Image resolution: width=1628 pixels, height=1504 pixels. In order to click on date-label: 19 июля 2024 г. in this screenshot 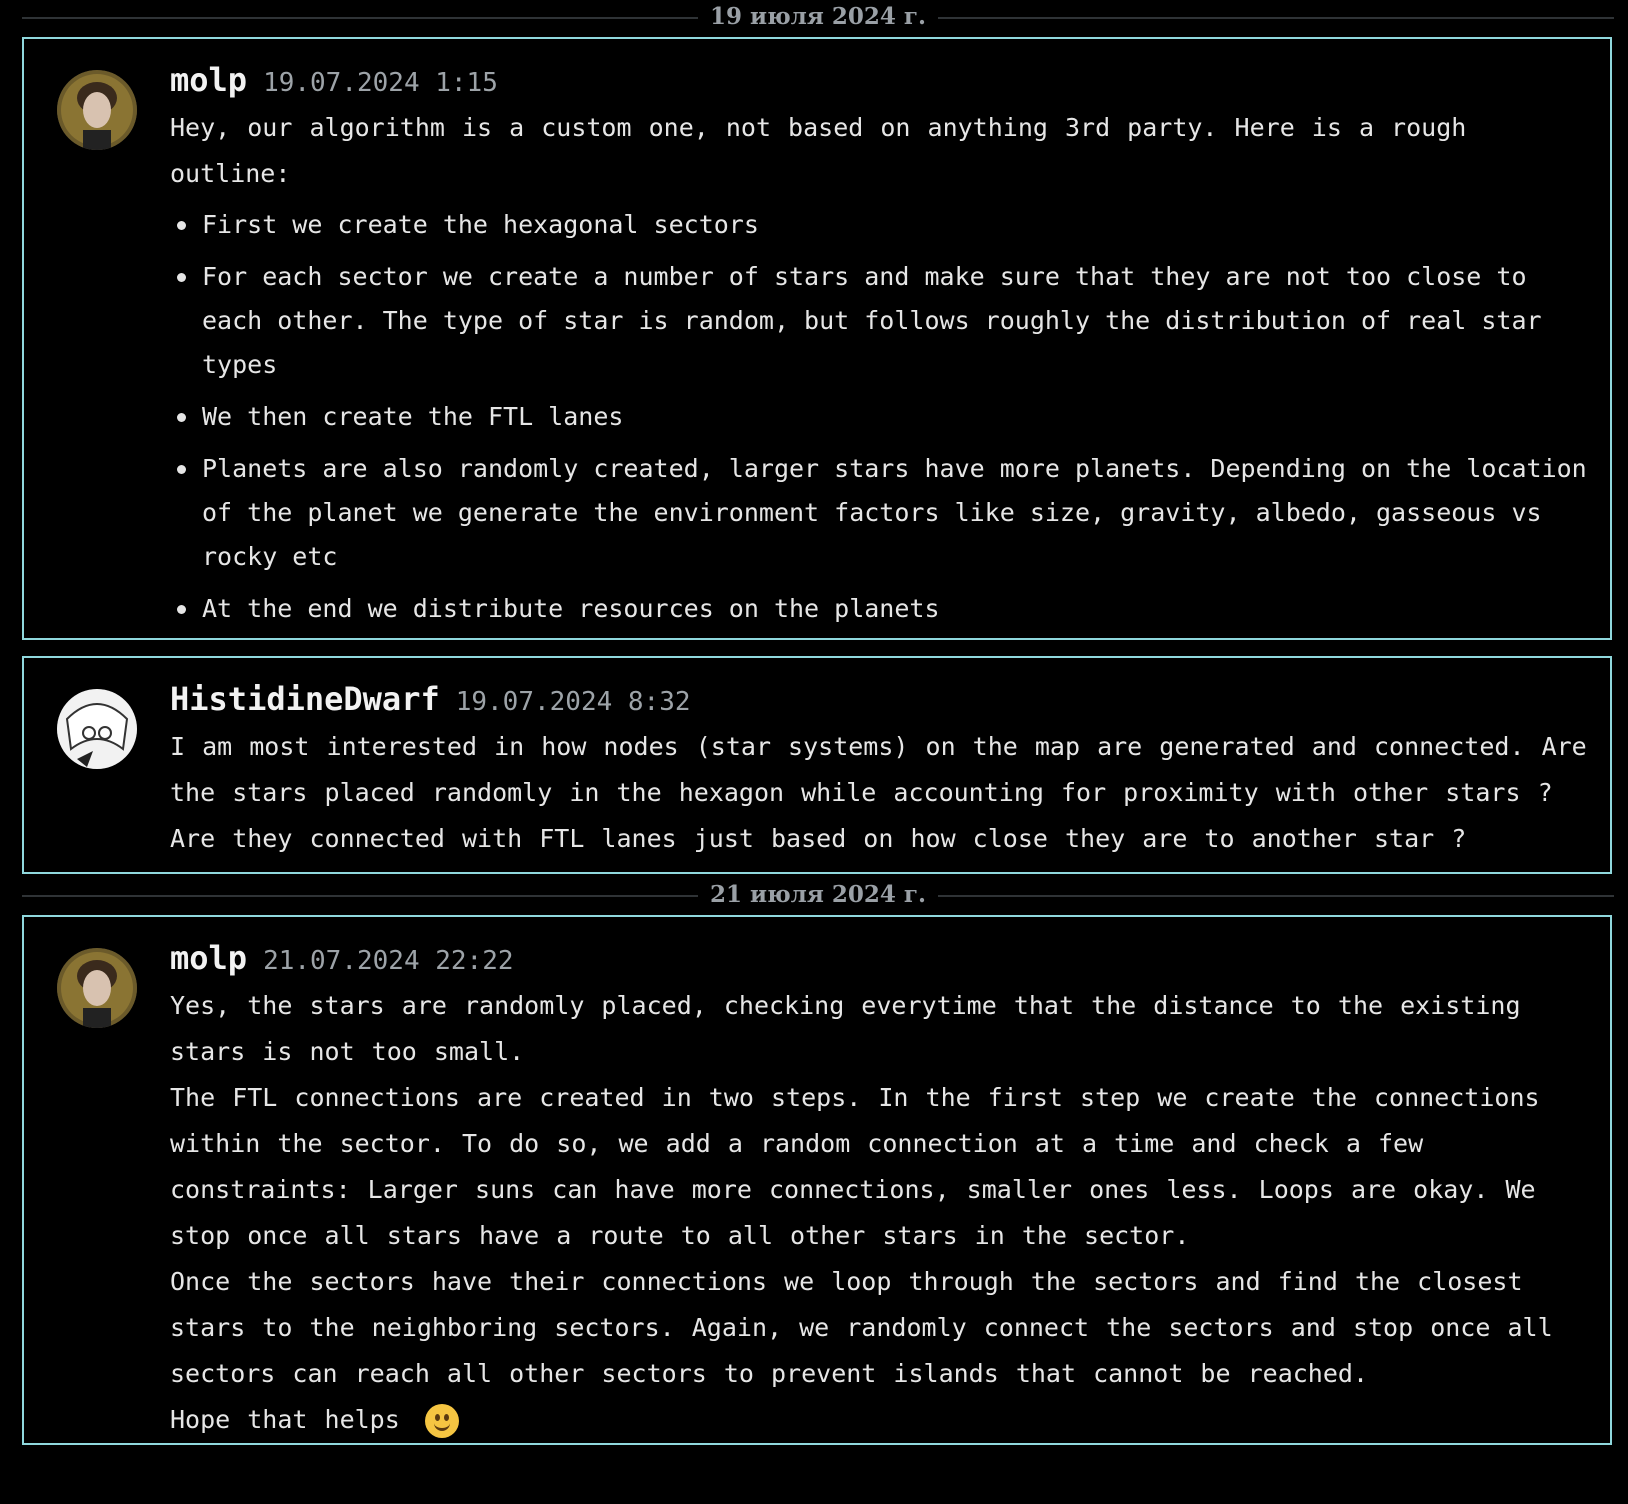, I will do `click(818, 17)`.